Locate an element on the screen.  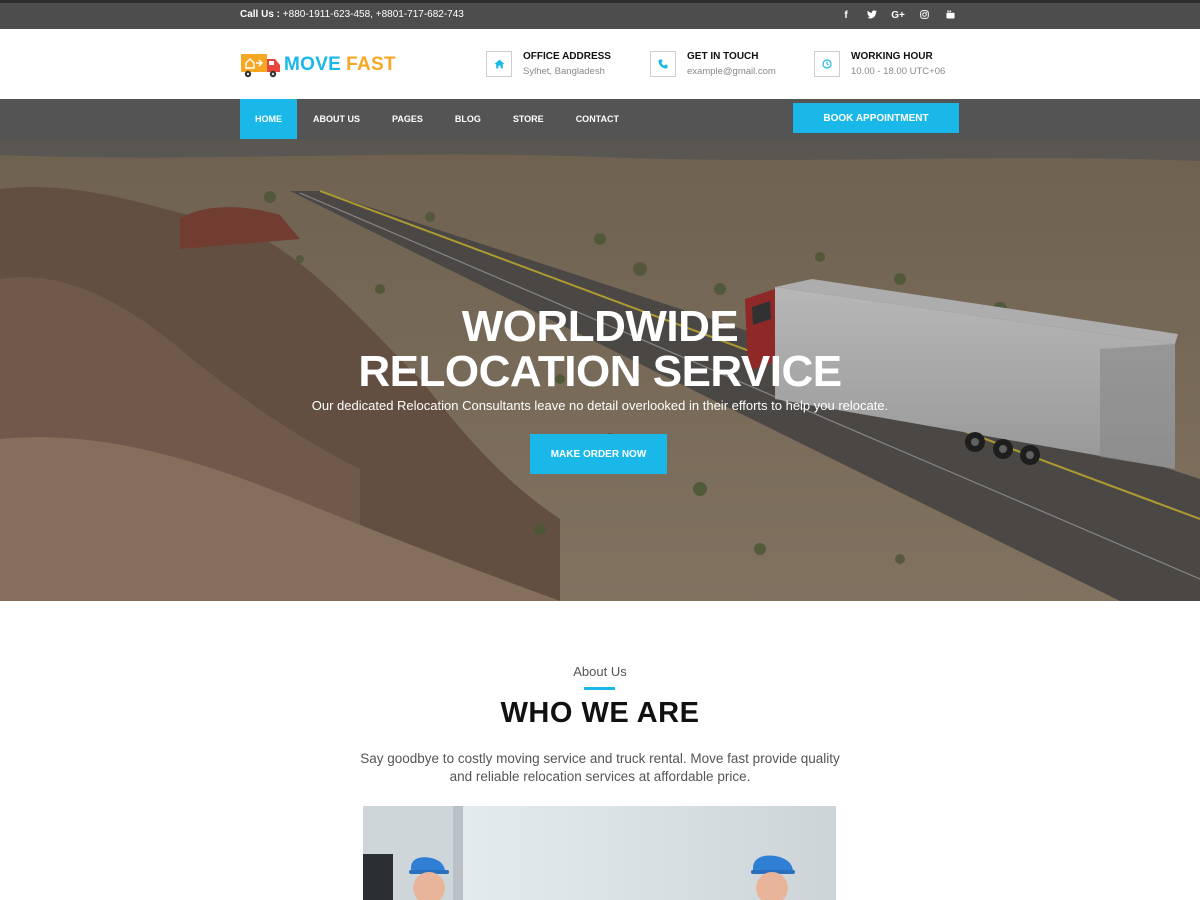
book-appointment-button: BOOK APPOINTMENT is located at coordinates (876, 118).